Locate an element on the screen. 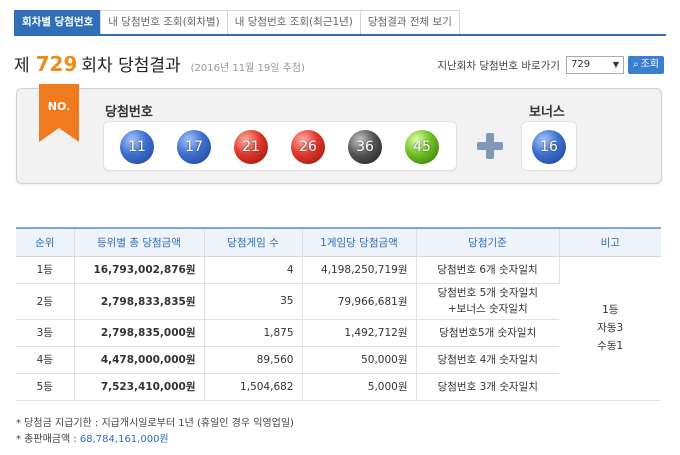 The width and height of the screenshot is (680, 455). col-header-each: 1게임당 당첨금액 is located at coordinates (359, 242).